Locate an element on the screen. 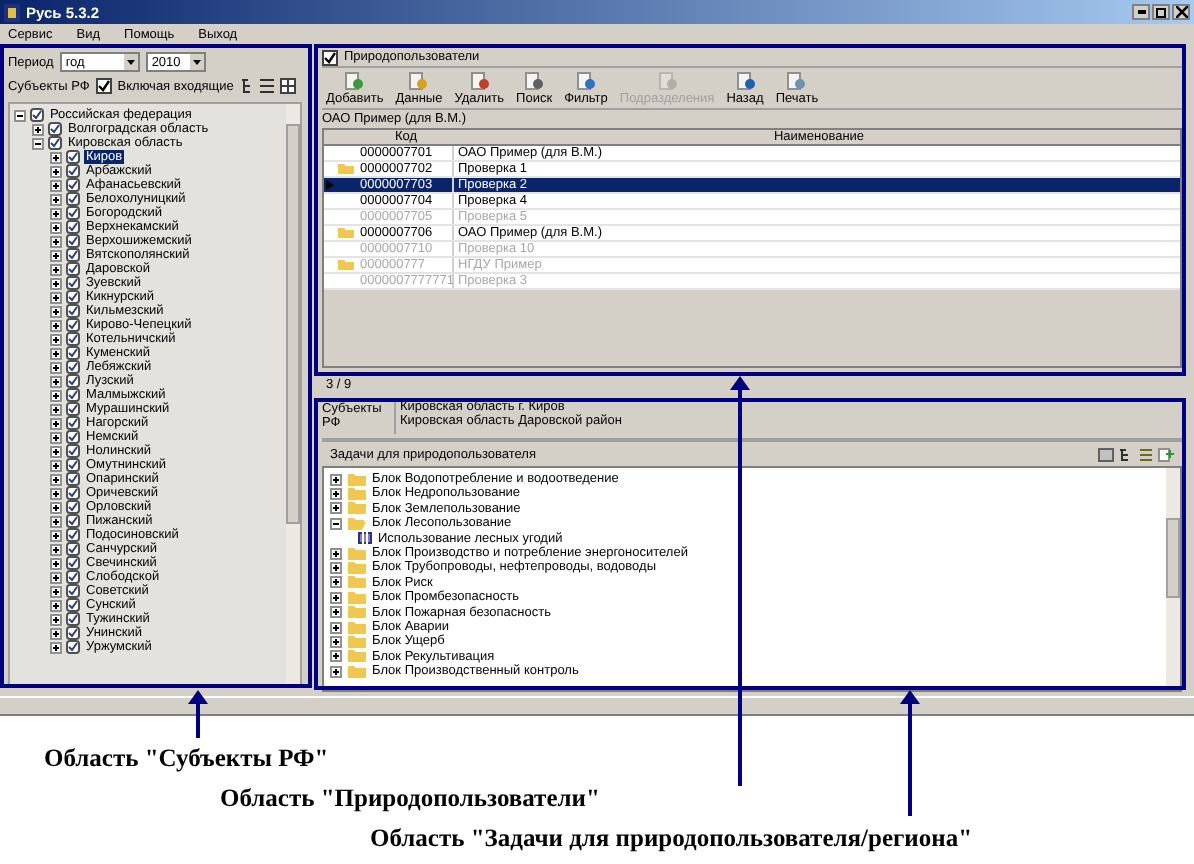 The width and height of the screenshot is (1194, 864). region-icon is located at coordinates (37, 115).